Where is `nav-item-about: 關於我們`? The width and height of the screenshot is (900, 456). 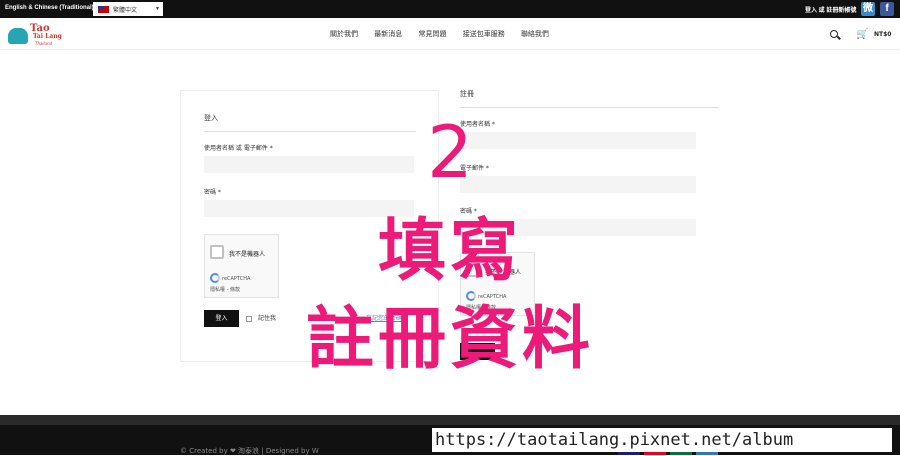
nav-item-about: 關於我們 is located at coordinates (344, 34).